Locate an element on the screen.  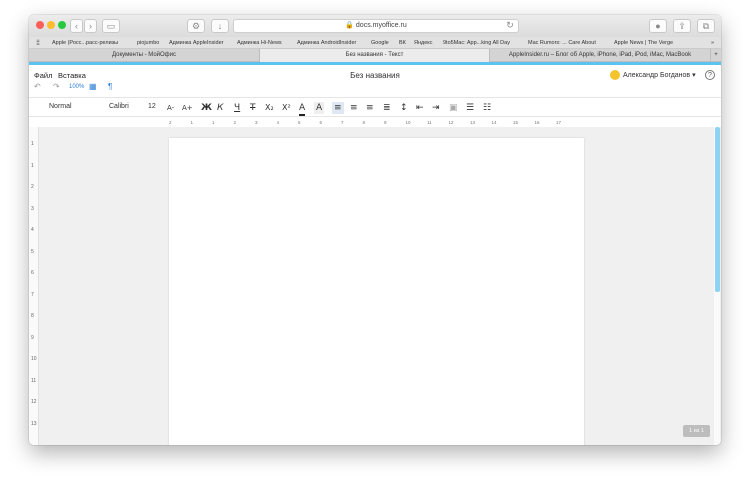
url-text: docs.myoffice.ru is located at coordinates (381, 25).